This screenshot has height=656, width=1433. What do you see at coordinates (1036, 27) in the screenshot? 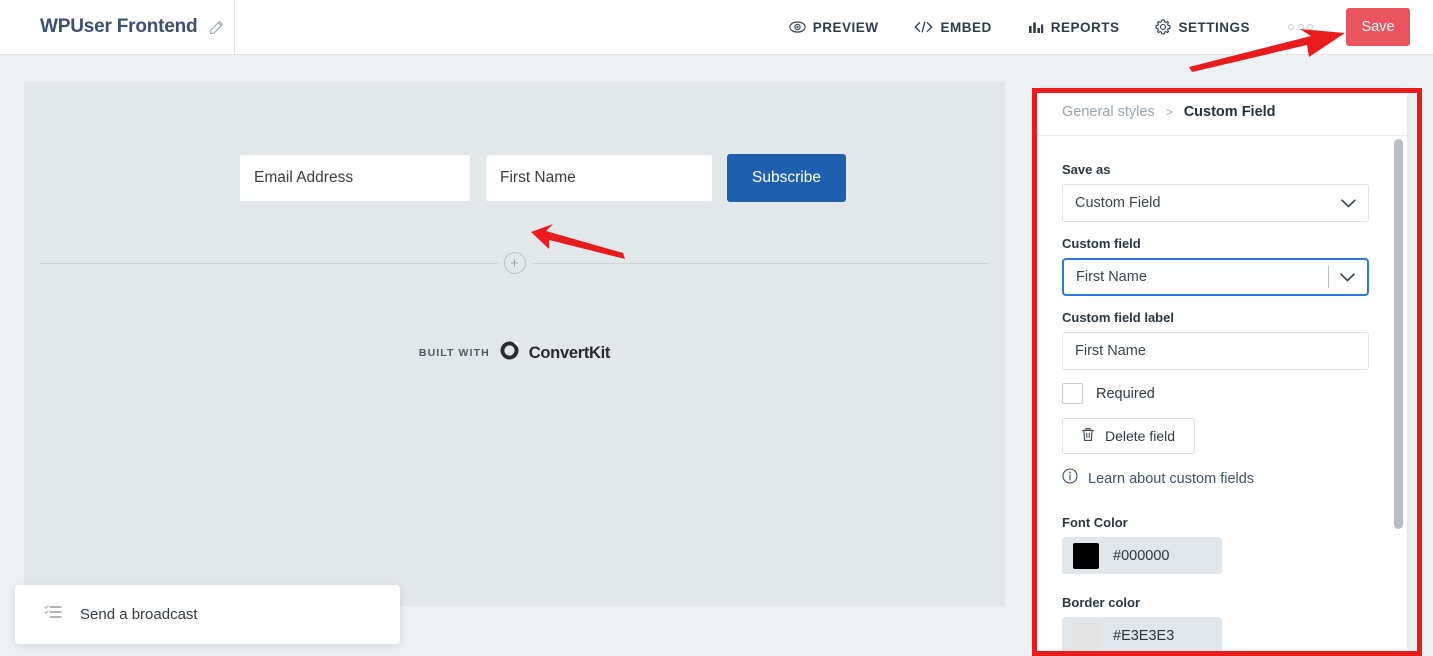
I see `bar-chart-icon` at bounding box center [1036, 27].